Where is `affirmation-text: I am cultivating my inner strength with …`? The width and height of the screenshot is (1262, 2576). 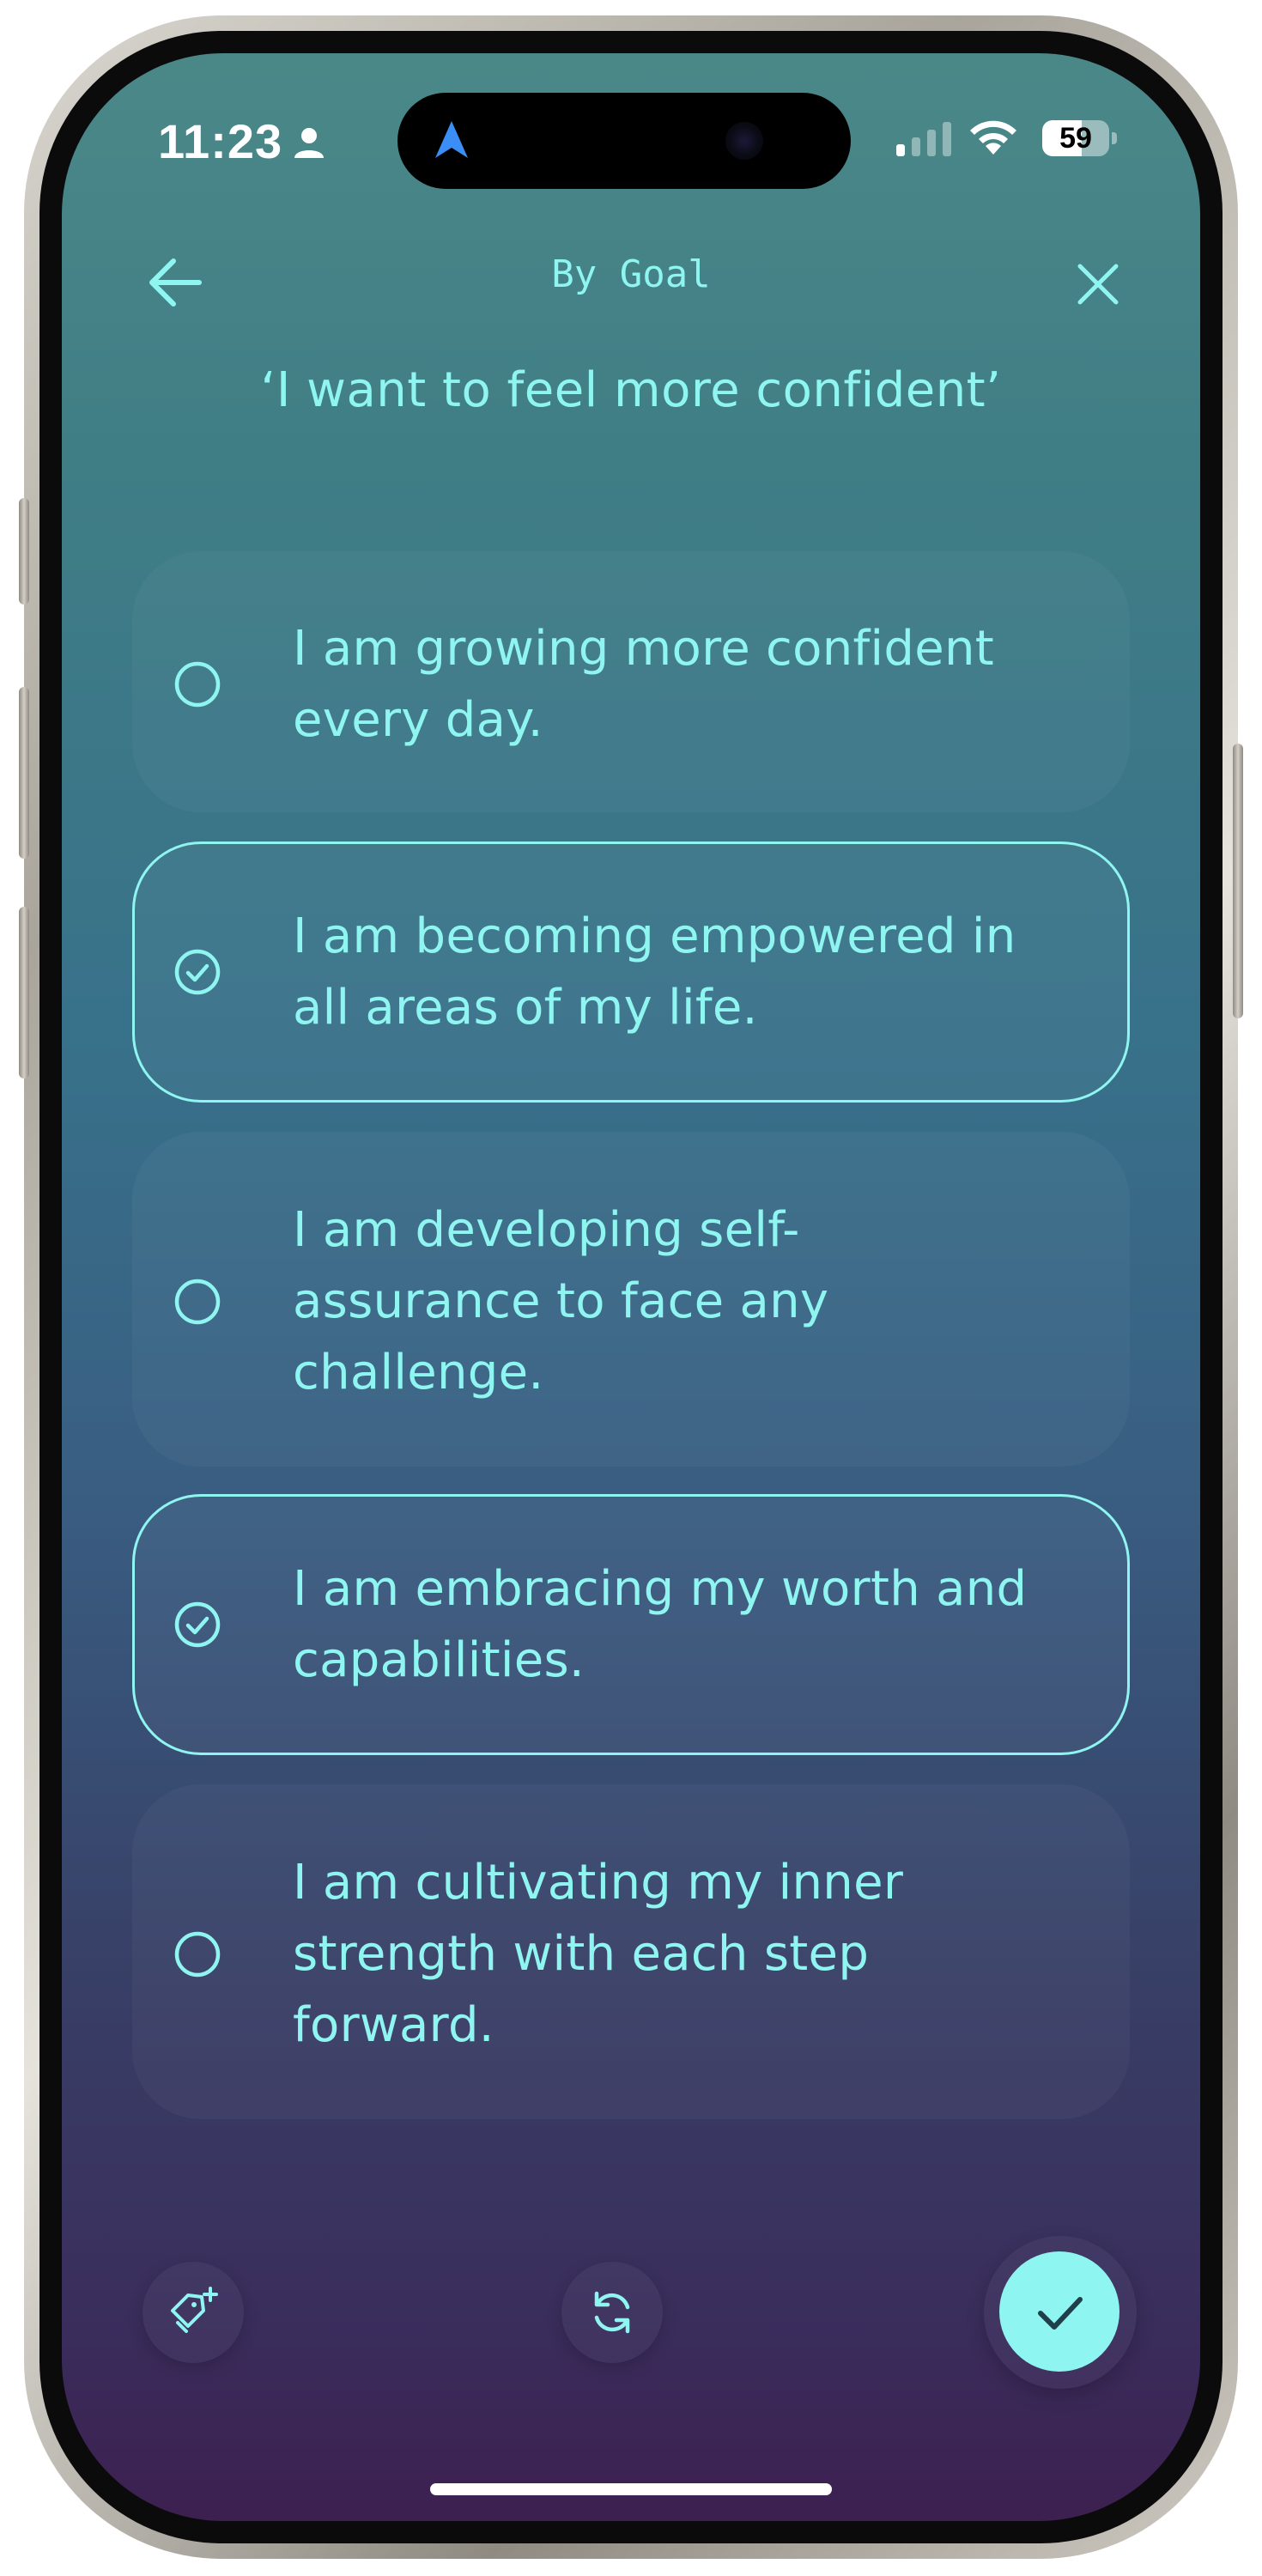
affirmation-text: I am cultivating my inner strength with … is located at coordinates (692, 1954).